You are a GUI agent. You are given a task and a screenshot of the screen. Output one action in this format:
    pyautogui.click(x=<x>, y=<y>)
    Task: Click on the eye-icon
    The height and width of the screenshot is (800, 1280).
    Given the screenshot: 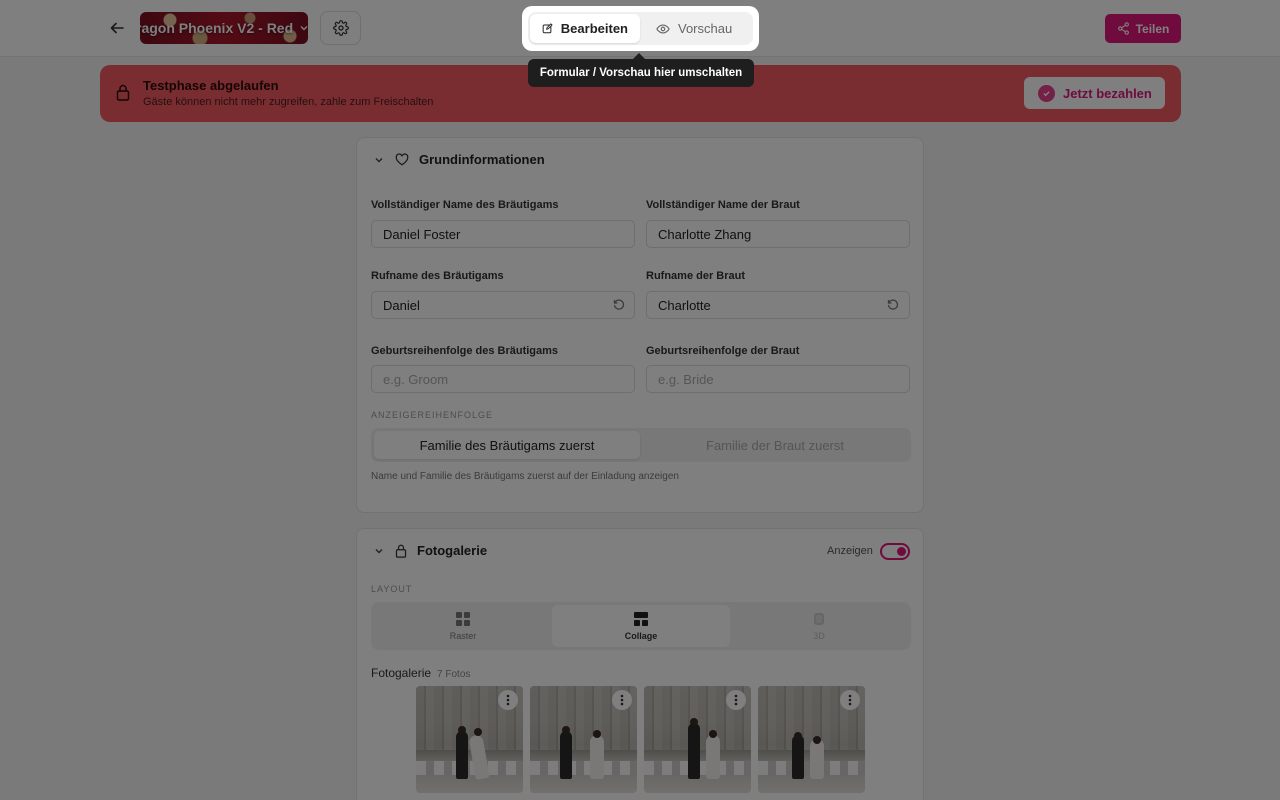 What is the action you would take?
    pyautogui.click(x=663, y=28)
    